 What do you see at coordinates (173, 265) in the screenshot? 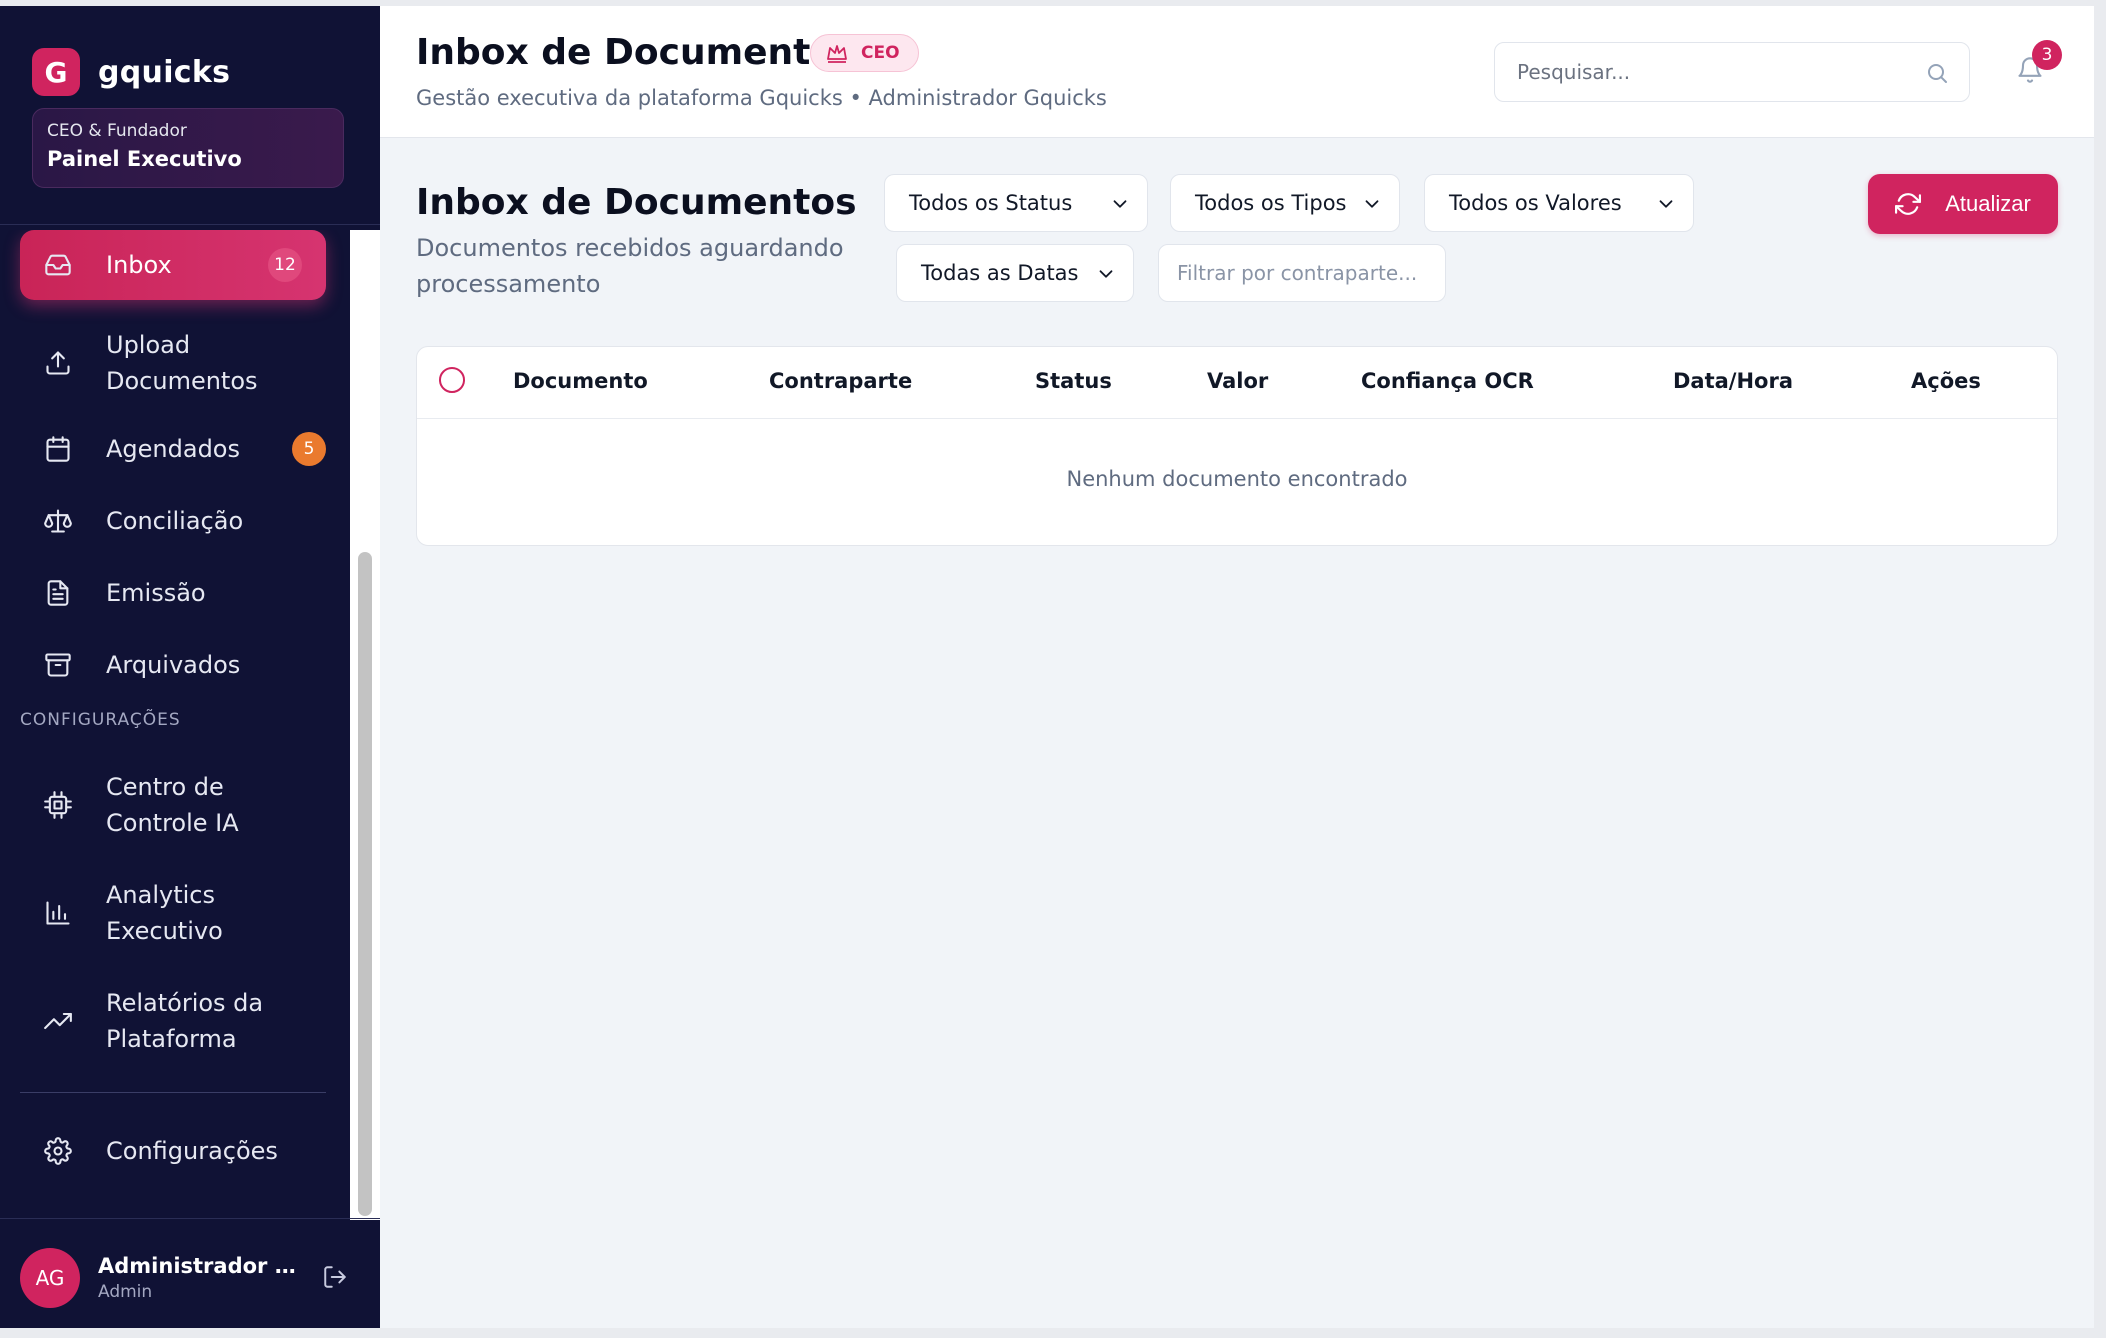
I see `sidebar-item-inbox: Inbox 12` at bounding box center [173, 265].